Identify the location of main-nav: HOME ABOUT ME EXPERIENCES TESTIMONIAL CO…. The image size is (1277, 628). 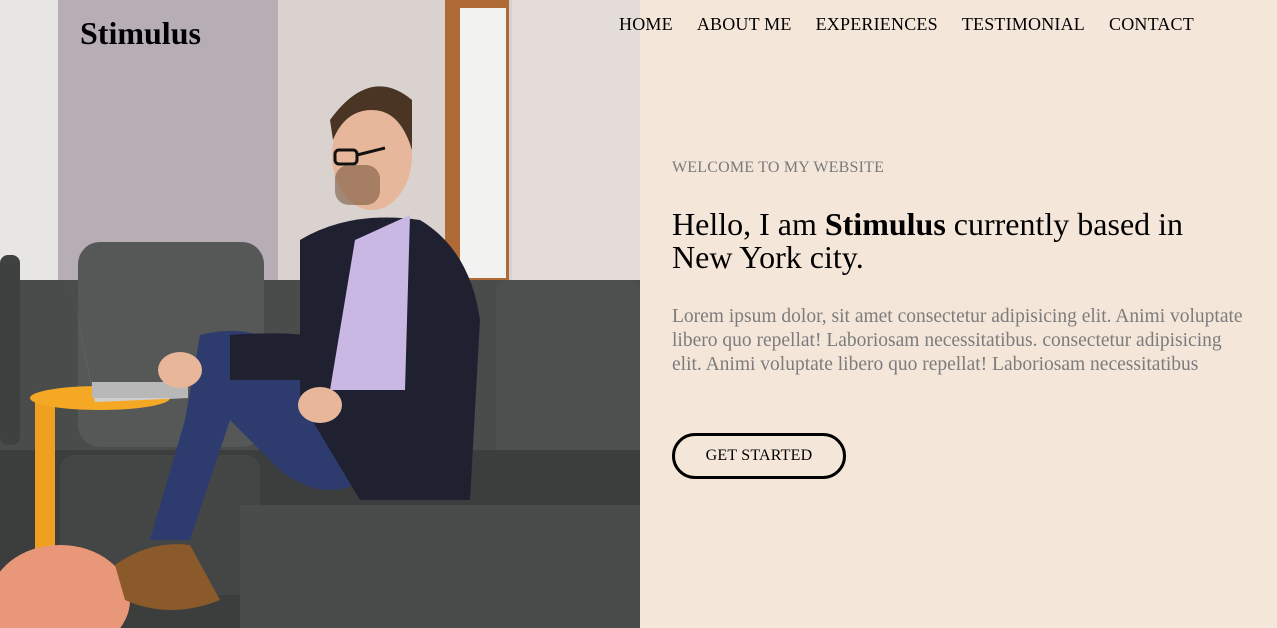
(918, 24).